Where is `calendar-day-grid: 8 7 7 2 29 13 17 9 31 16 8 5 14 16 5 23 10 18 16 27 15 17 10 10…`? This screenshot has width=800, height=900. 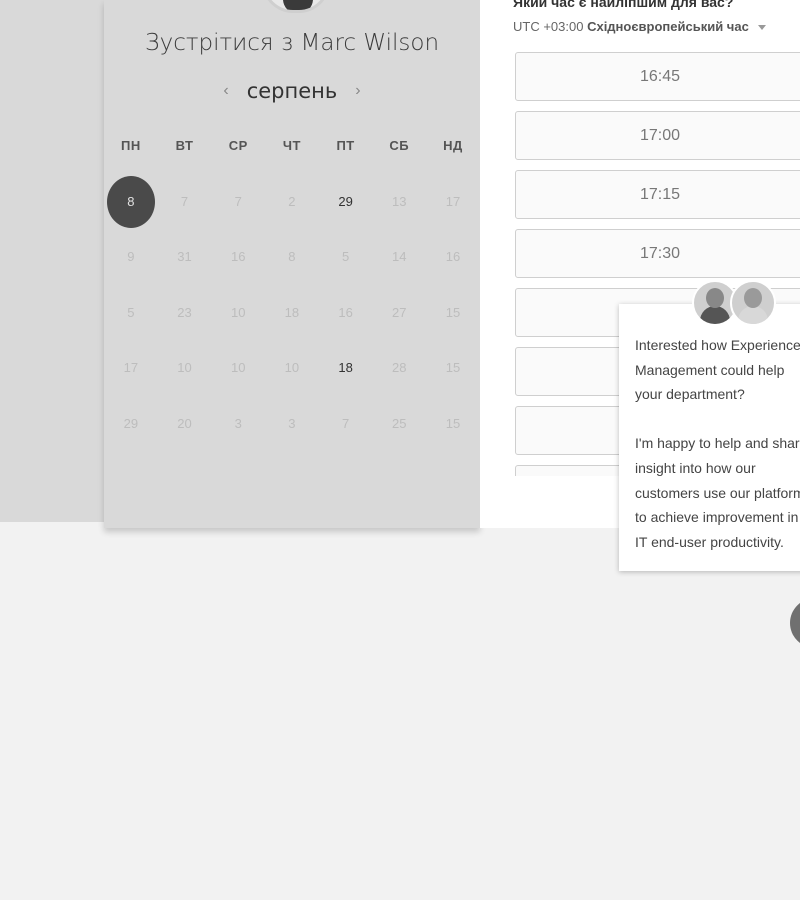 calendar-day-grid: 8 7 7 2 29 13 17 9 31 16 8 5 14 16 5 23 10 18 16 27 15 17 10 10… is located at coordinates (292, 313).